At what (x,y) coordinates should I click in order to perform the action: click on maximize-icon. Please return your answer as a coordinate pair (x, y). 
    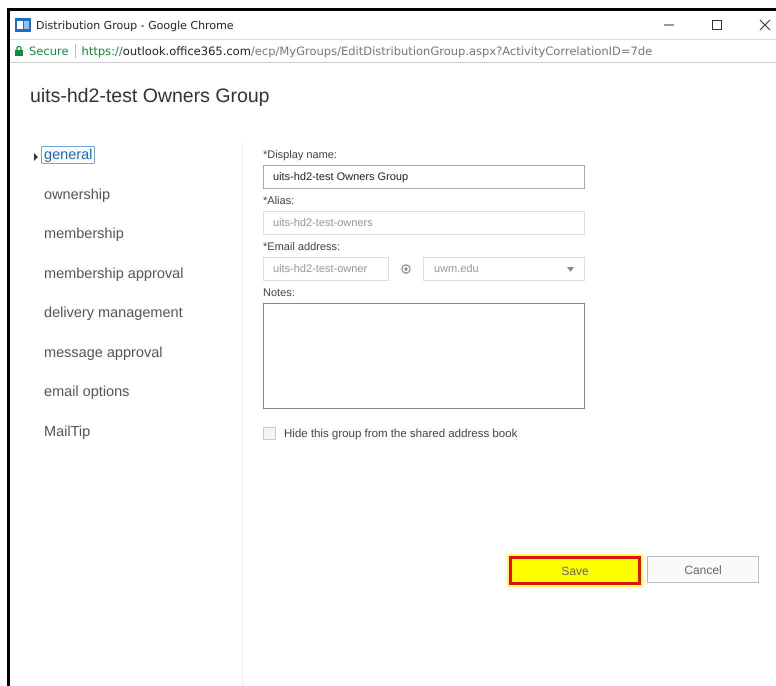
    Looking at the image, I should click on (717, 25).